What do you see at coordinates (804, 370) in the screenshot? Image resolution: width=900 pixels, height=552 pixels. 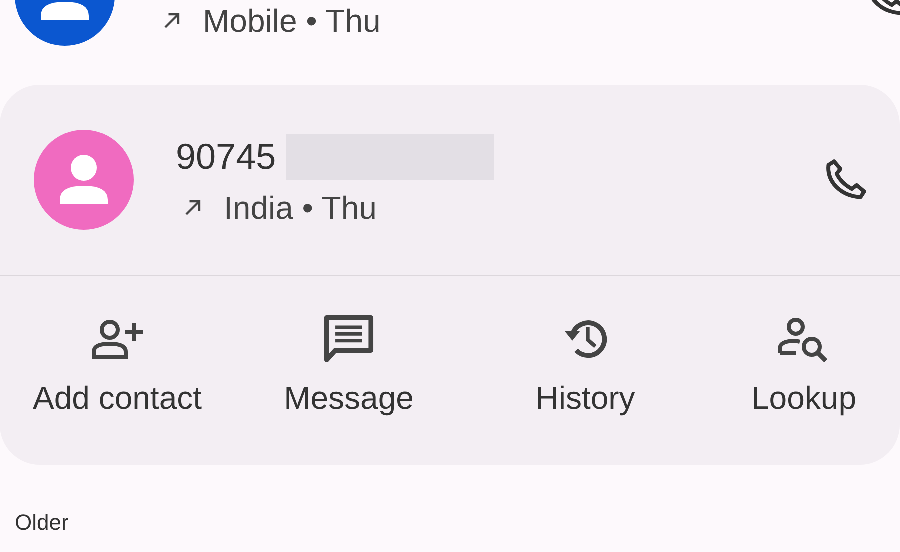 I see `lookup-button: Lookup` at bounding box center [804, 370].